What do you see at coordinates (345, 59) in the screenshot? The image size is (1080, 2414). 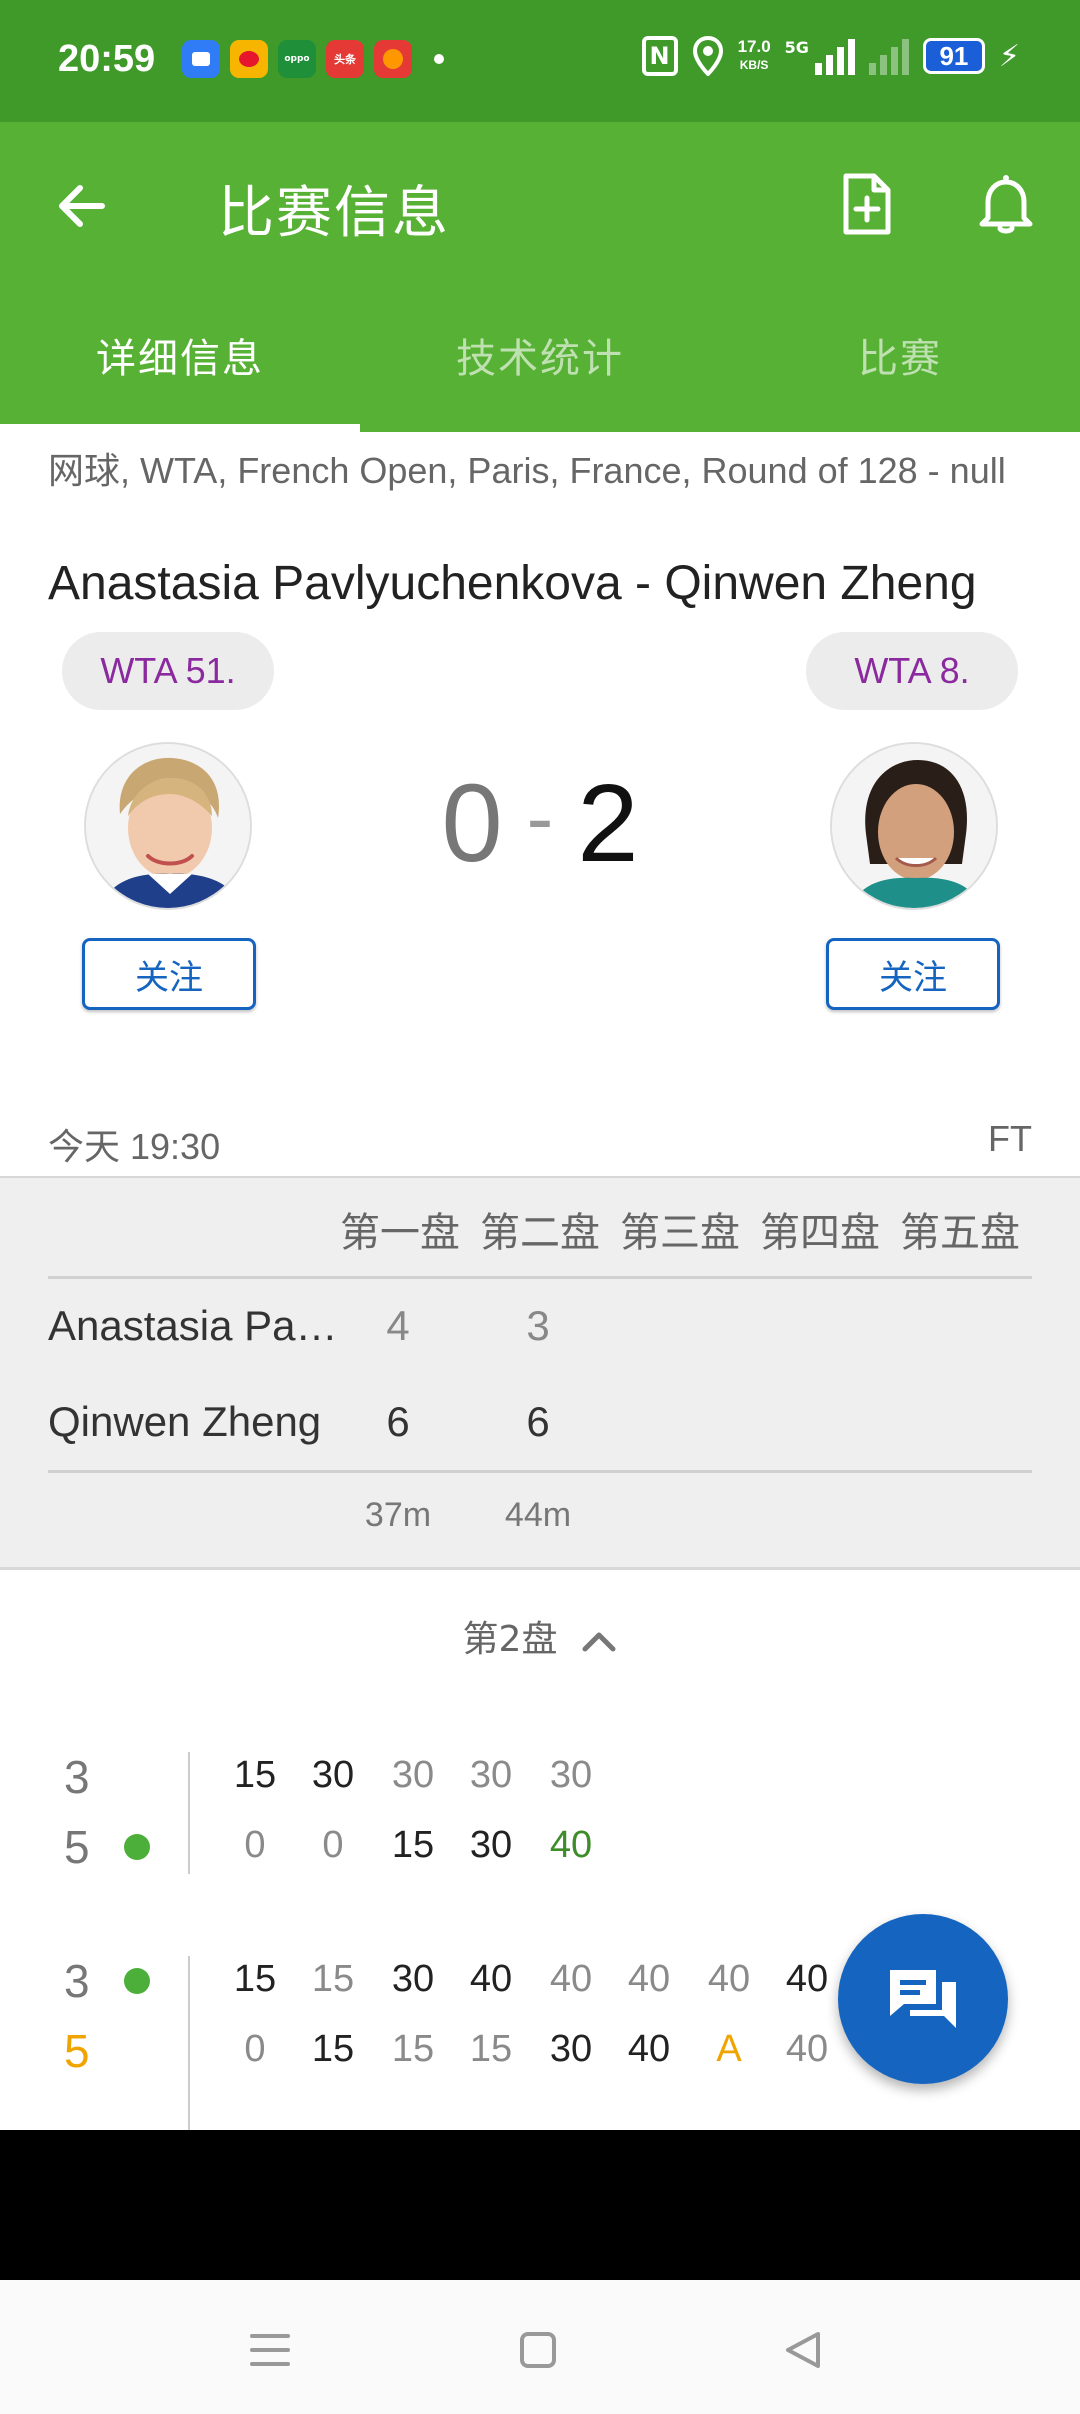 I see `toutiao-app-icon: 头条` at bounding box center [345, 59].